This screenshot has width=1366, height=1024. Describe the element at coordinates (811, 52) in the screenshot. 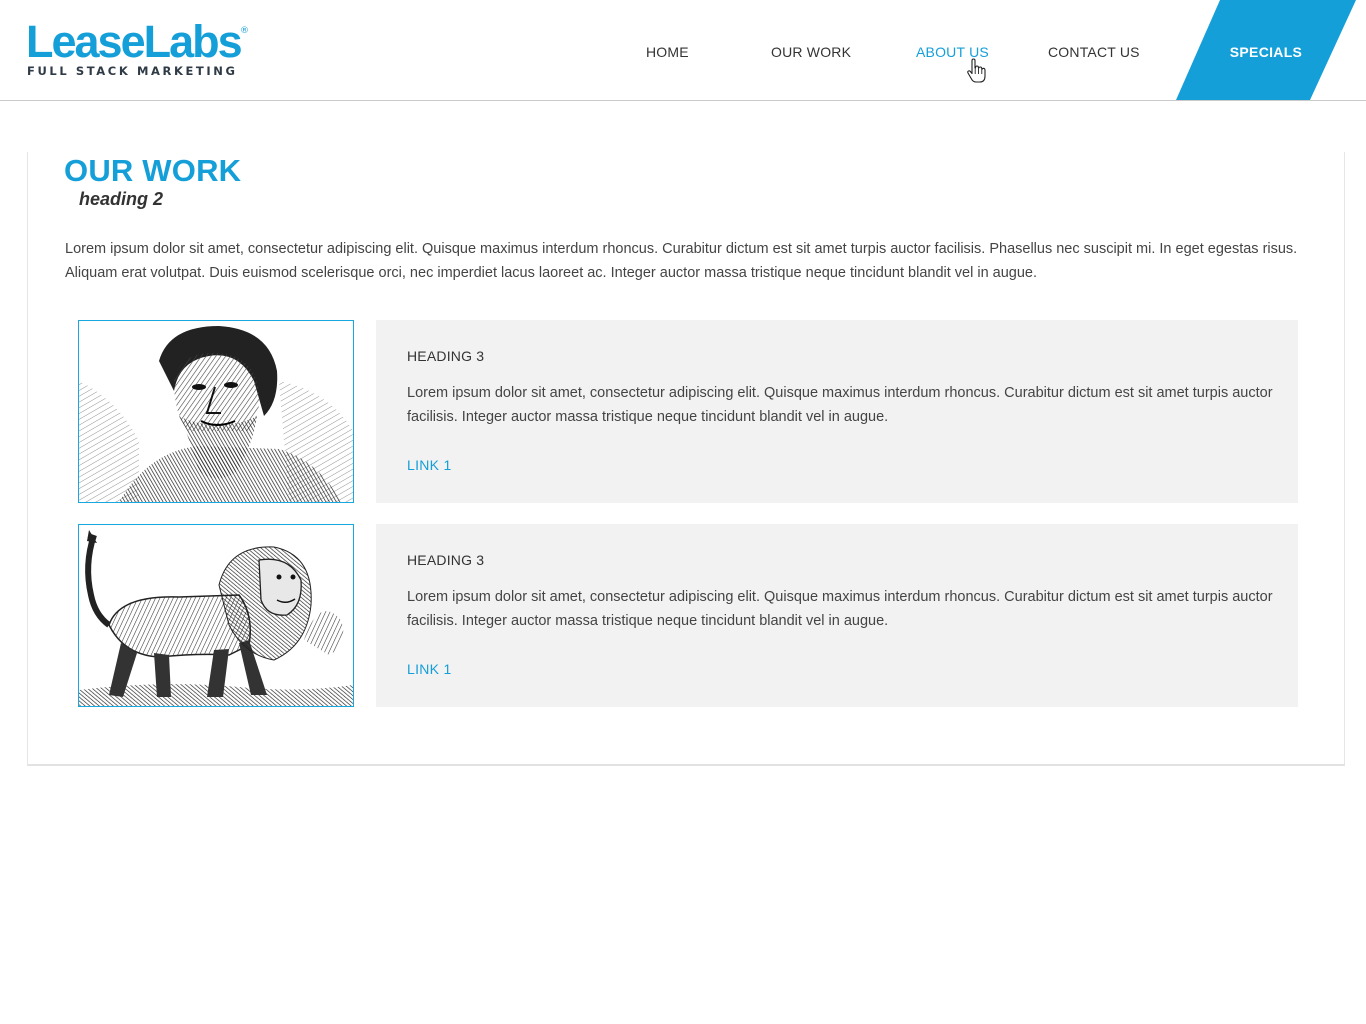

I see `nav-our-work: OUR WORK` at that location.